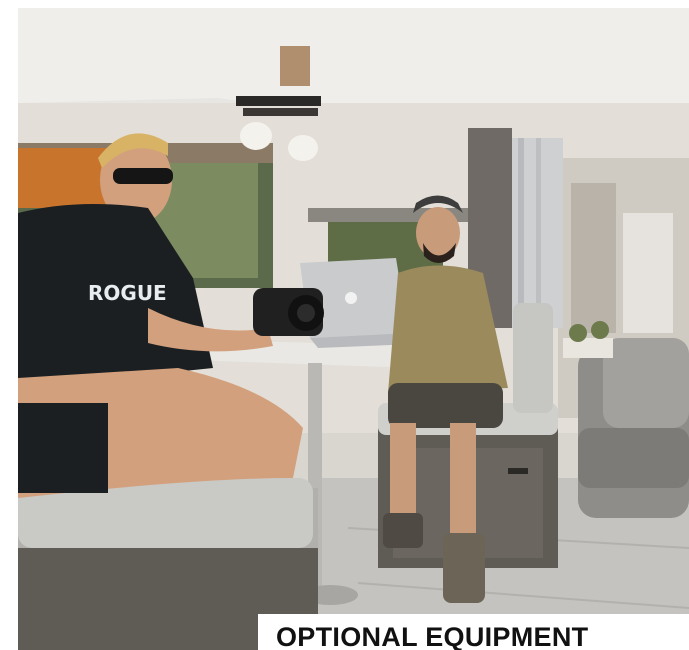 Image resolution: width=689 pixels, height=650 pixels. I want to click on plant, so click(578, 333).